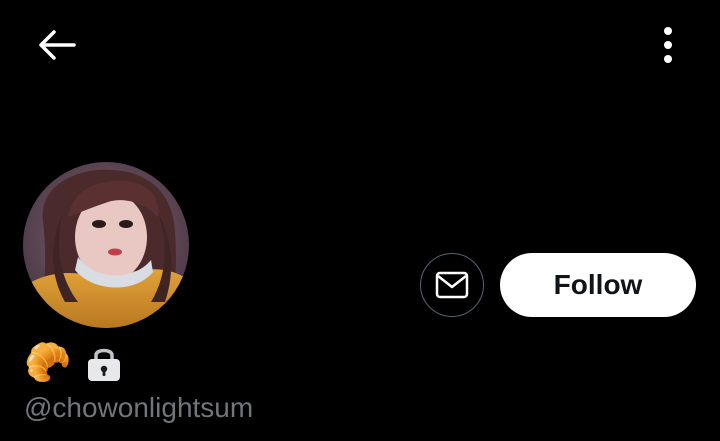  I want to click on profile-badges: 🥐, so click(73, 363).